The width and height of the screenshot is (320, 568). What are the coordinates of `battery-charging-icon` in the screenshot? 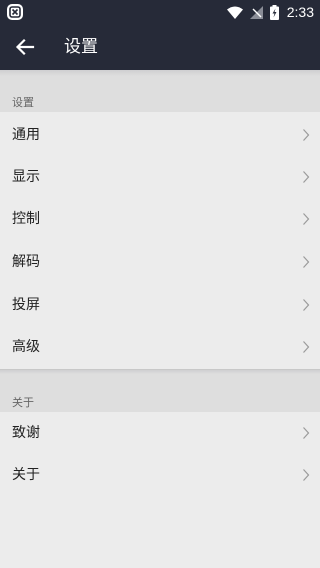 It's located at (274, 12).